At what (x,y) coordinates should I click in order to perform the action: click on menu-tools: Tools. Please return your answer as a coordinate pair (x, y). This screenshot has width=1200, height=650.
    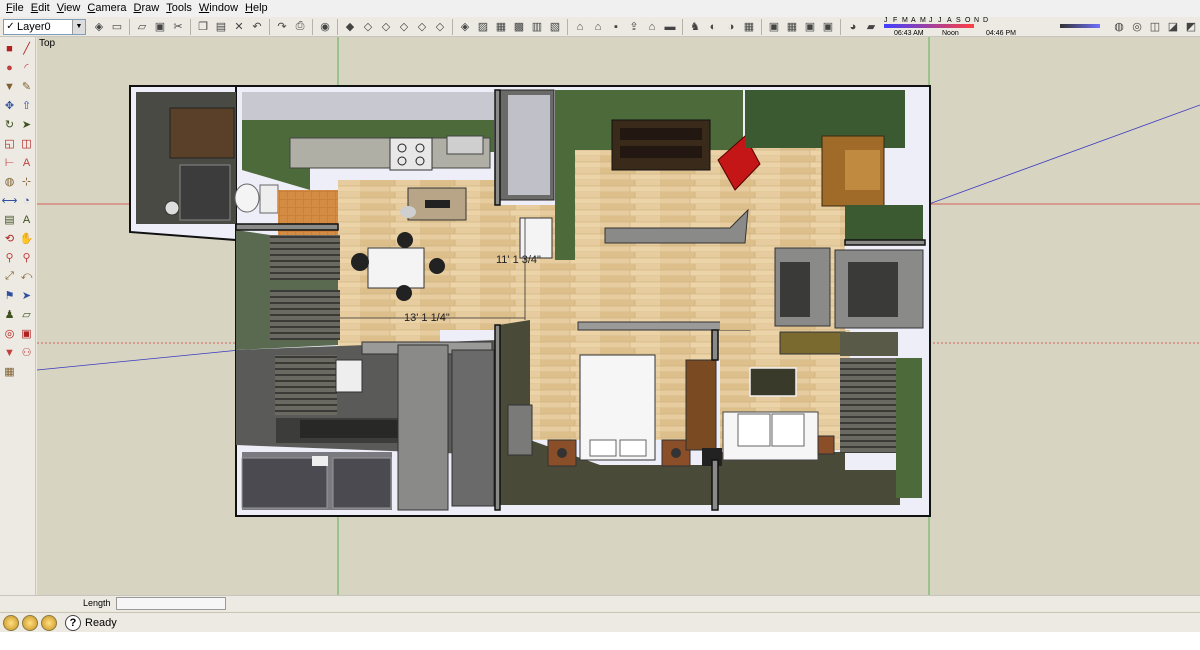
    Looking at the image, I should click on (180, 8).